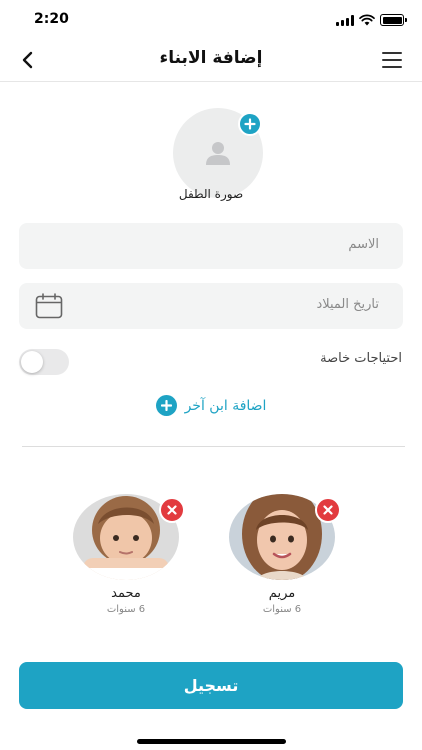  I want to click on page-title: إضافة الابناء, so click(211, 58).